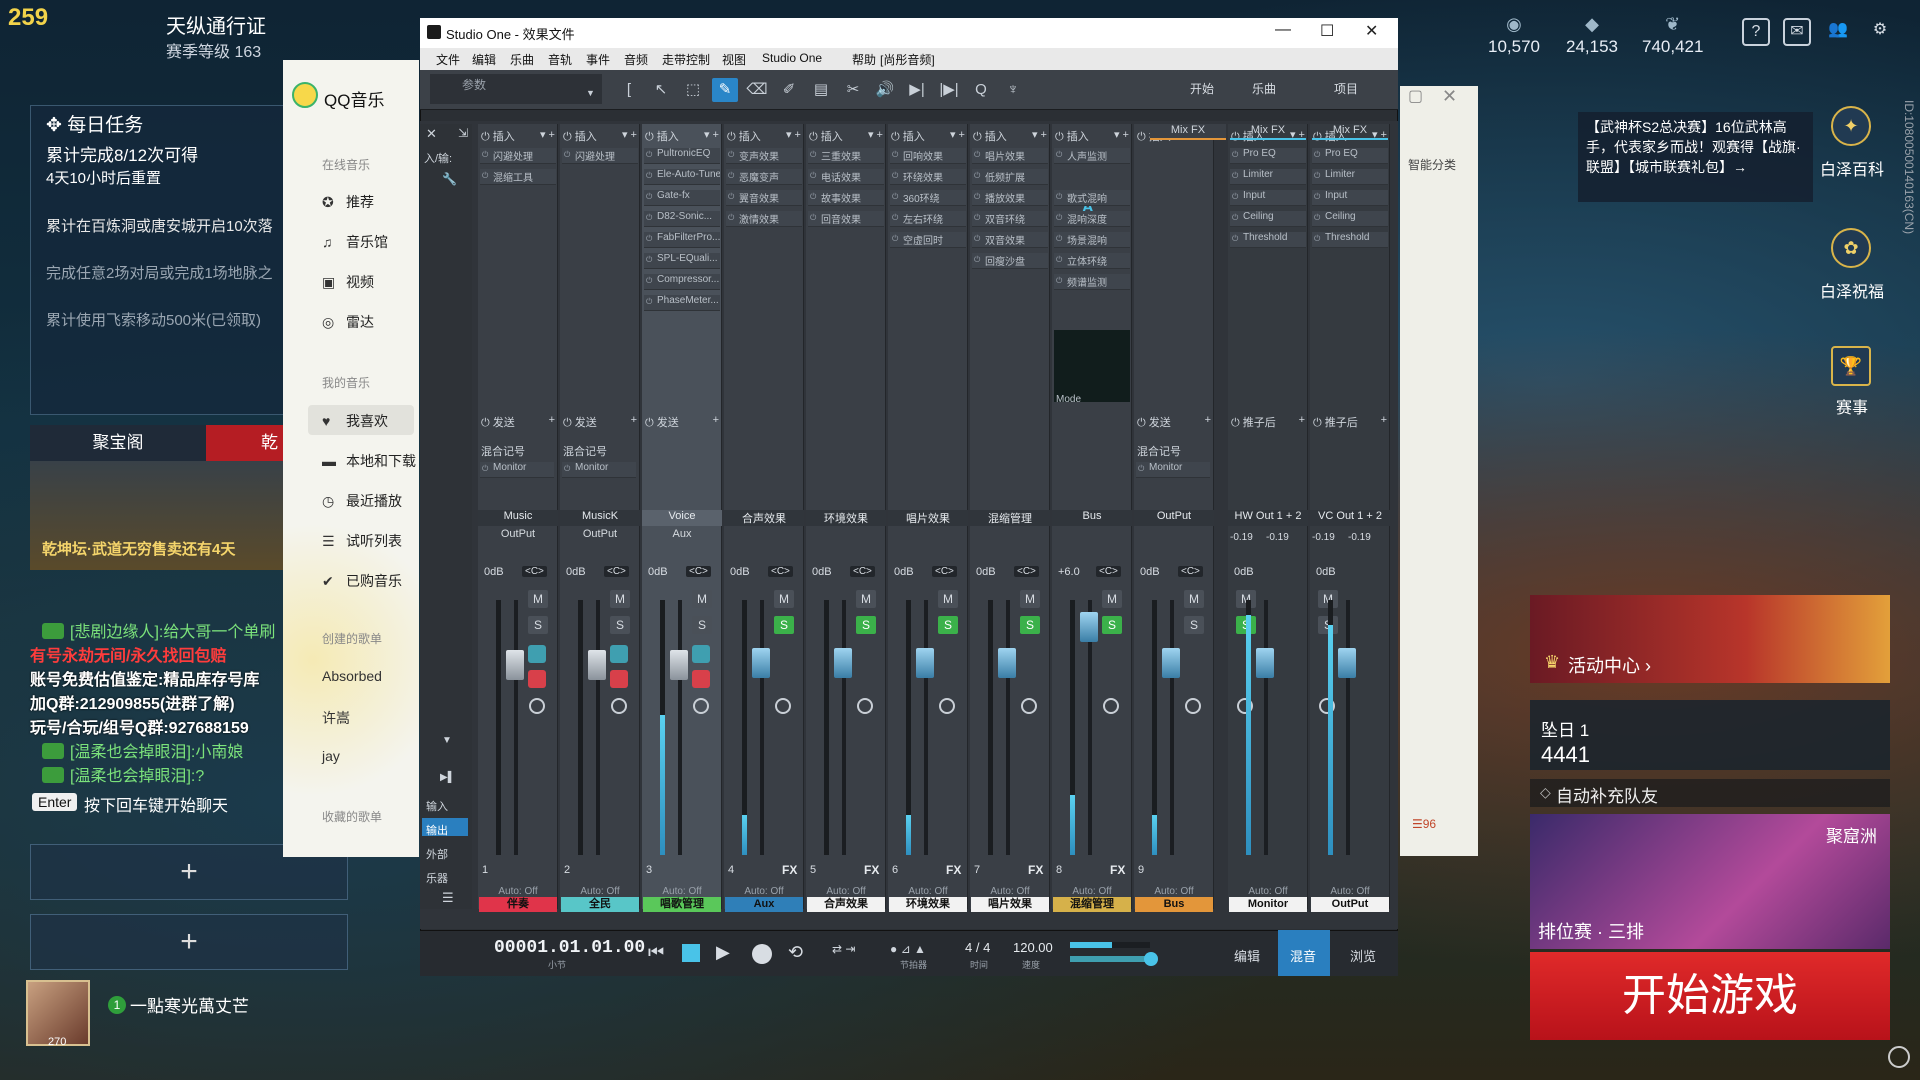 Image resolution: width=1920 pixels, height=1080 pixels. I want to click on insert-slot: Pro EQ, so click(1268, 156).